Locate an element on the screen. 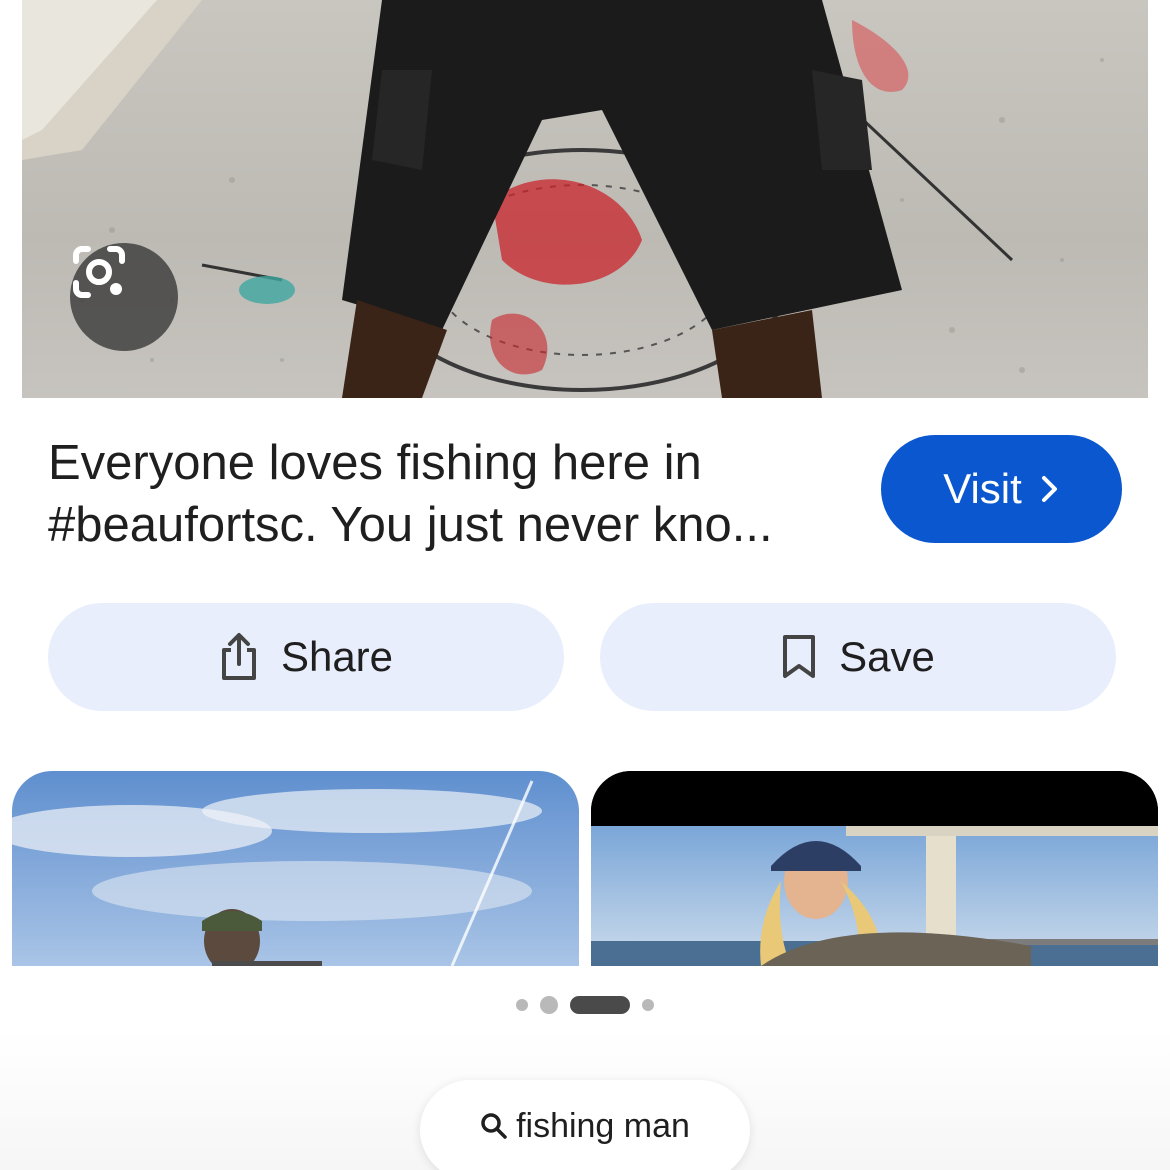 The height and width of the screenshot is (1170, 1170). visit-button: Visit is located at coordinates (1001, 489).